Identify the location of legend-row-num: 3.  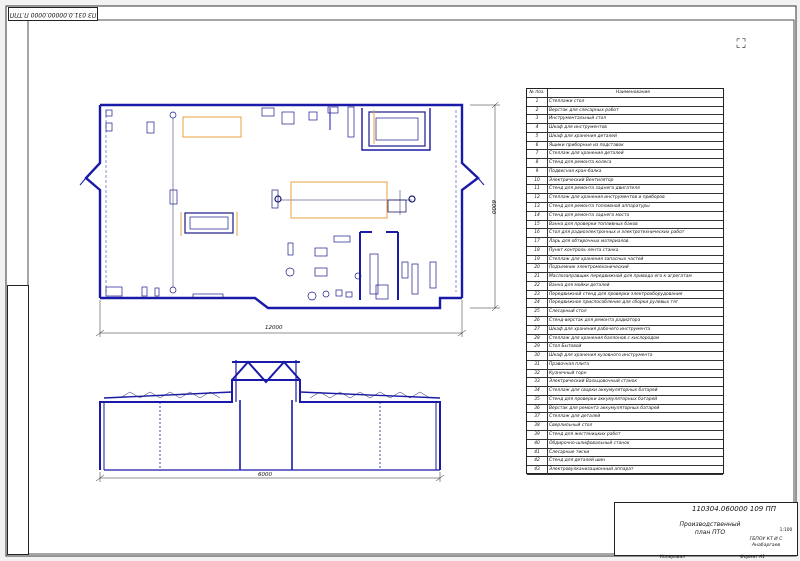
(537, 119).